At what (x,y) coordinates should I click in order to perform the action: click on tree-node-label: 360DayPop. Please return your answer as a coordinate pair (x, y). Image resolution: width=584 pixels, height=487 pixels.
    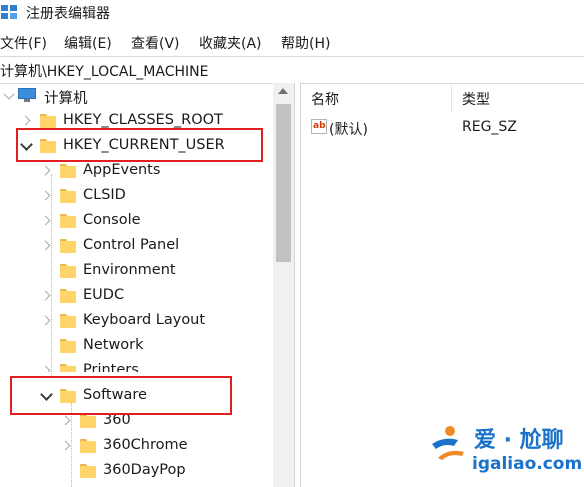
    Looking at the image, I should click on (144, 470).